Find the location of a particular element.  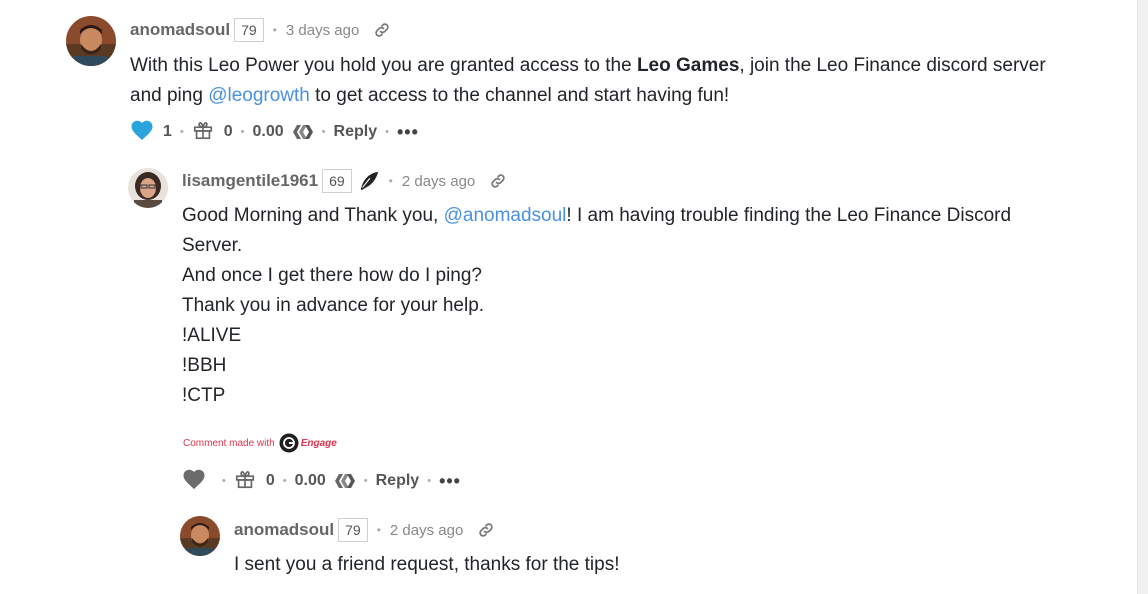

body-text: And once I get there how do I ping? is located at coordinates (332, 275).